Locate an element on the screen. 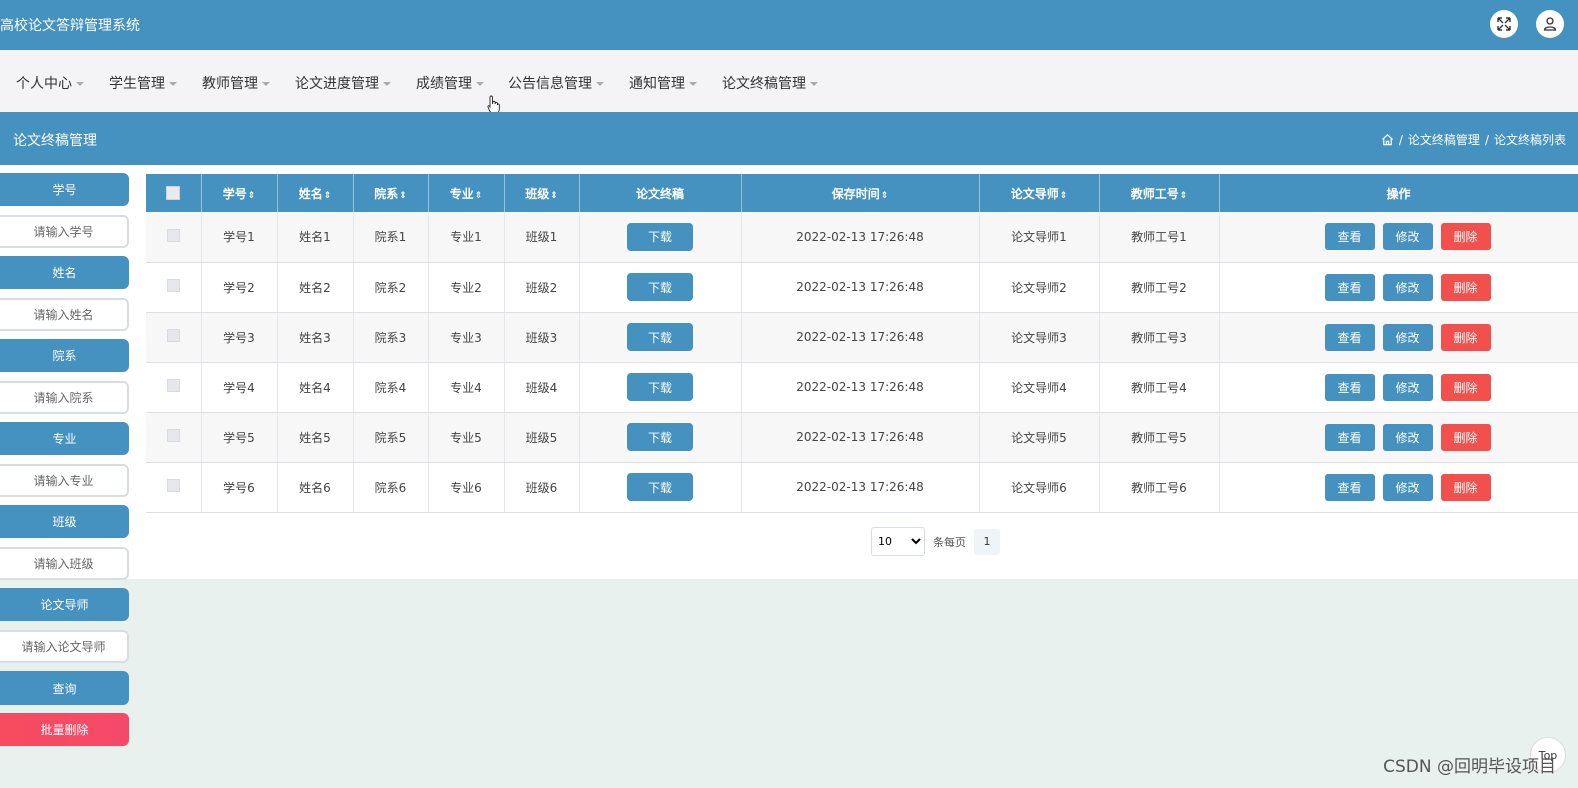 The width and height of the screenshot is (1578, 788). select-all-cell is located at coordinates (174, 193).